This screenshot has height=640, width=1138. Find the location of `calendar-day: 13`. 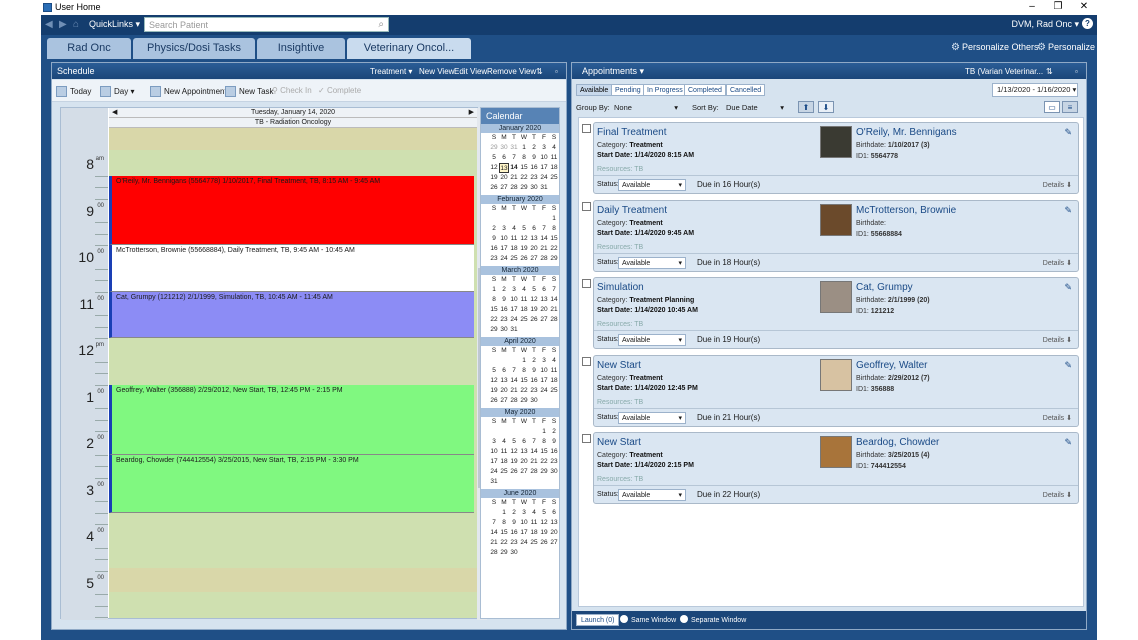

calendar-day: 13 is located at coordinates (504, 381).